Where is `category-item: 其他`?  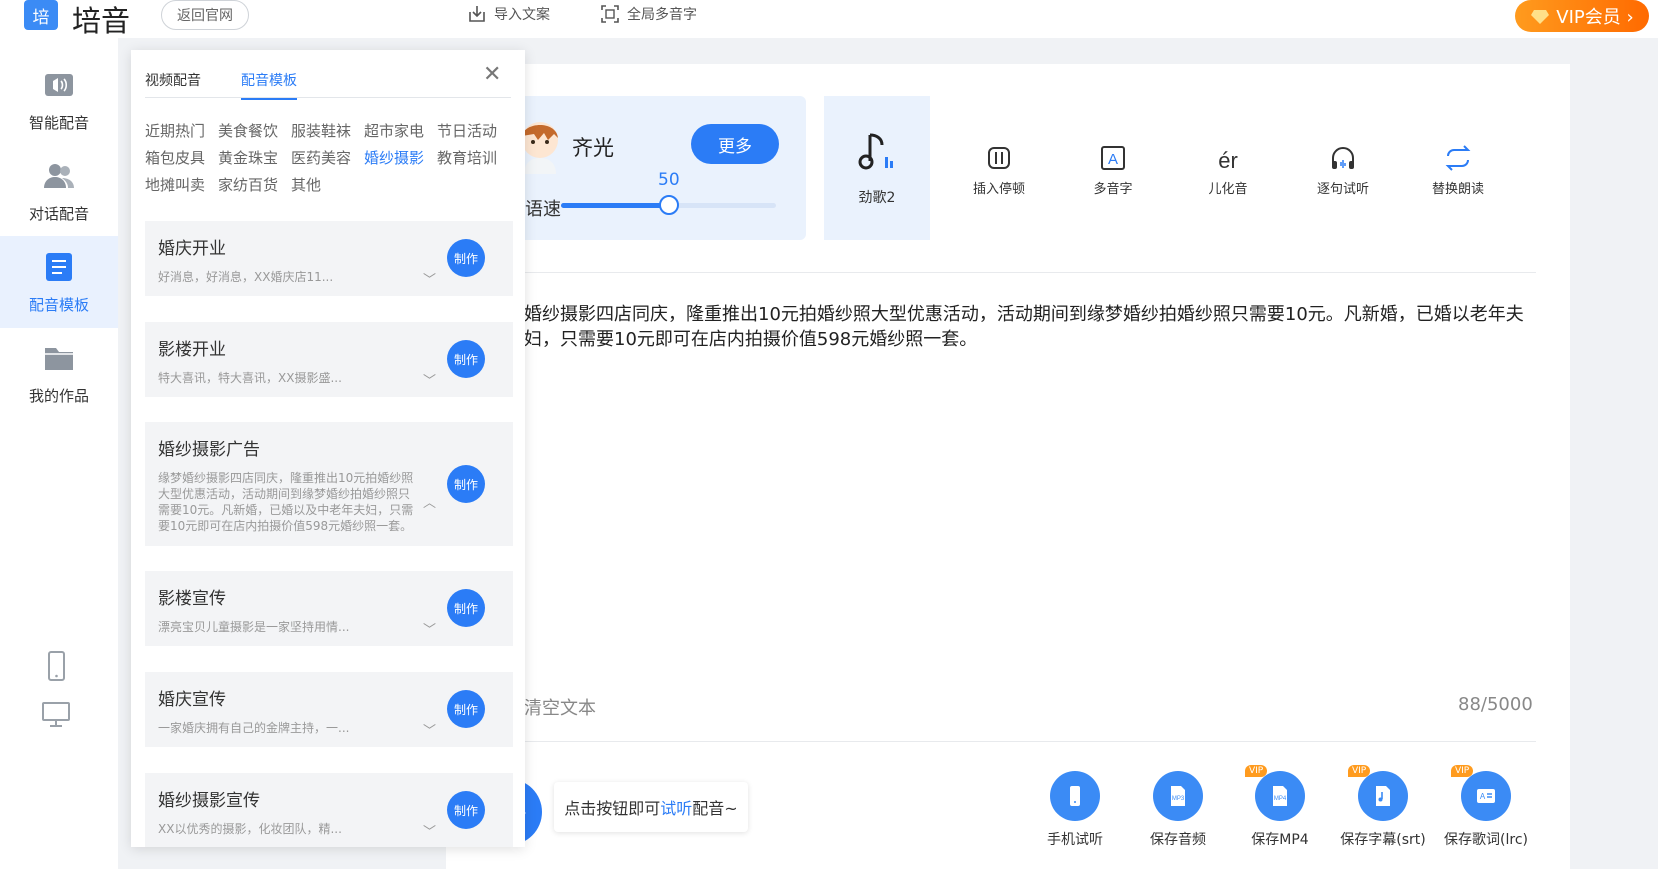
category-item: 其他 is located at coordinates (306, 184).